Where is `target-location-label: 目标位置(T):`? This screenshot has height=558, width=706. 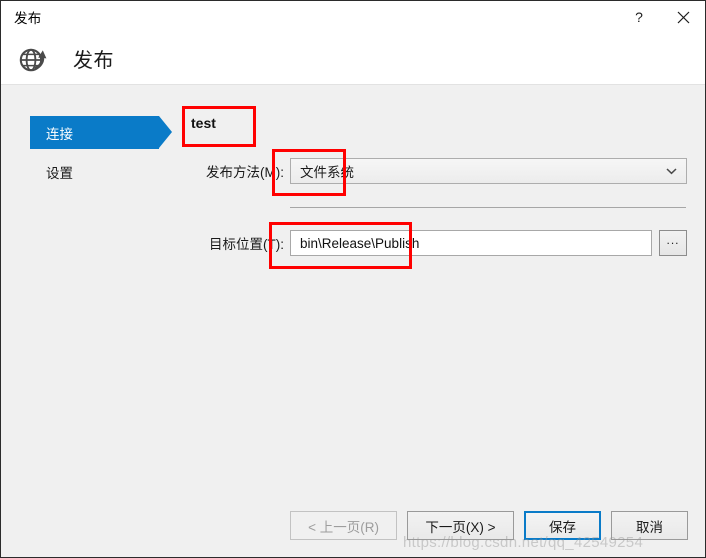
target-location-label: 目标位置(T): is located at coordinates (246, 244).